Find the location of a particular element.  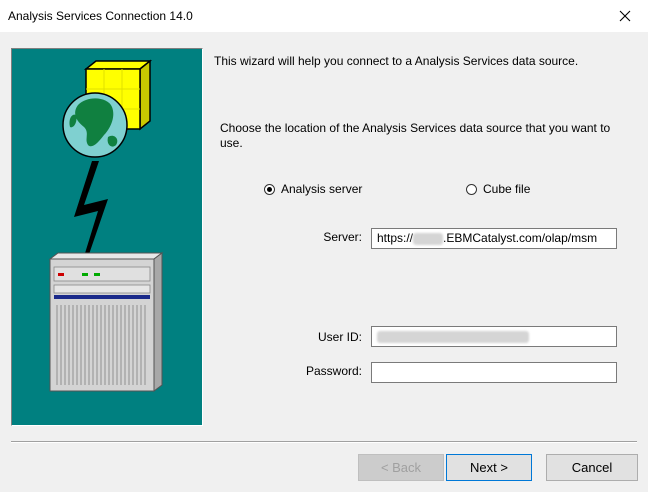

cancel-button: Cancel is located at coordinates (592, 467).